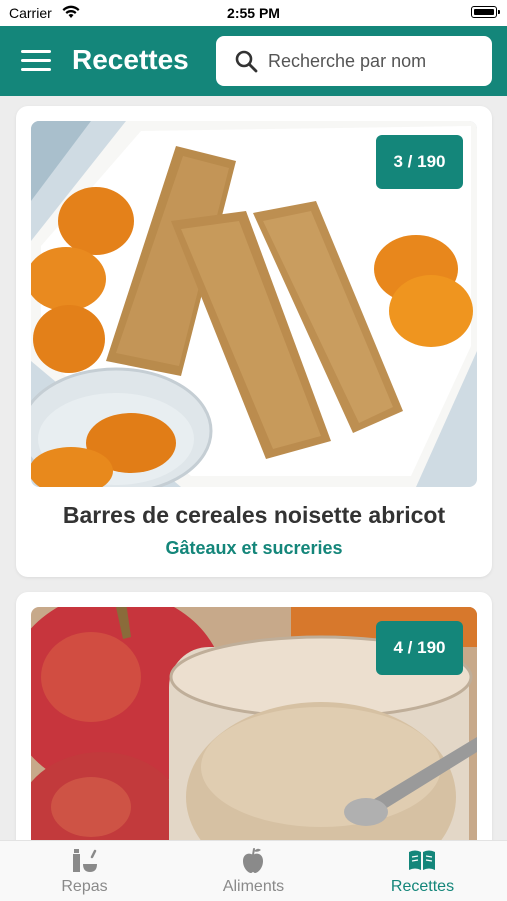  I want to click on tab-bar: Repas Aliments Recettes, so click(253, 870).